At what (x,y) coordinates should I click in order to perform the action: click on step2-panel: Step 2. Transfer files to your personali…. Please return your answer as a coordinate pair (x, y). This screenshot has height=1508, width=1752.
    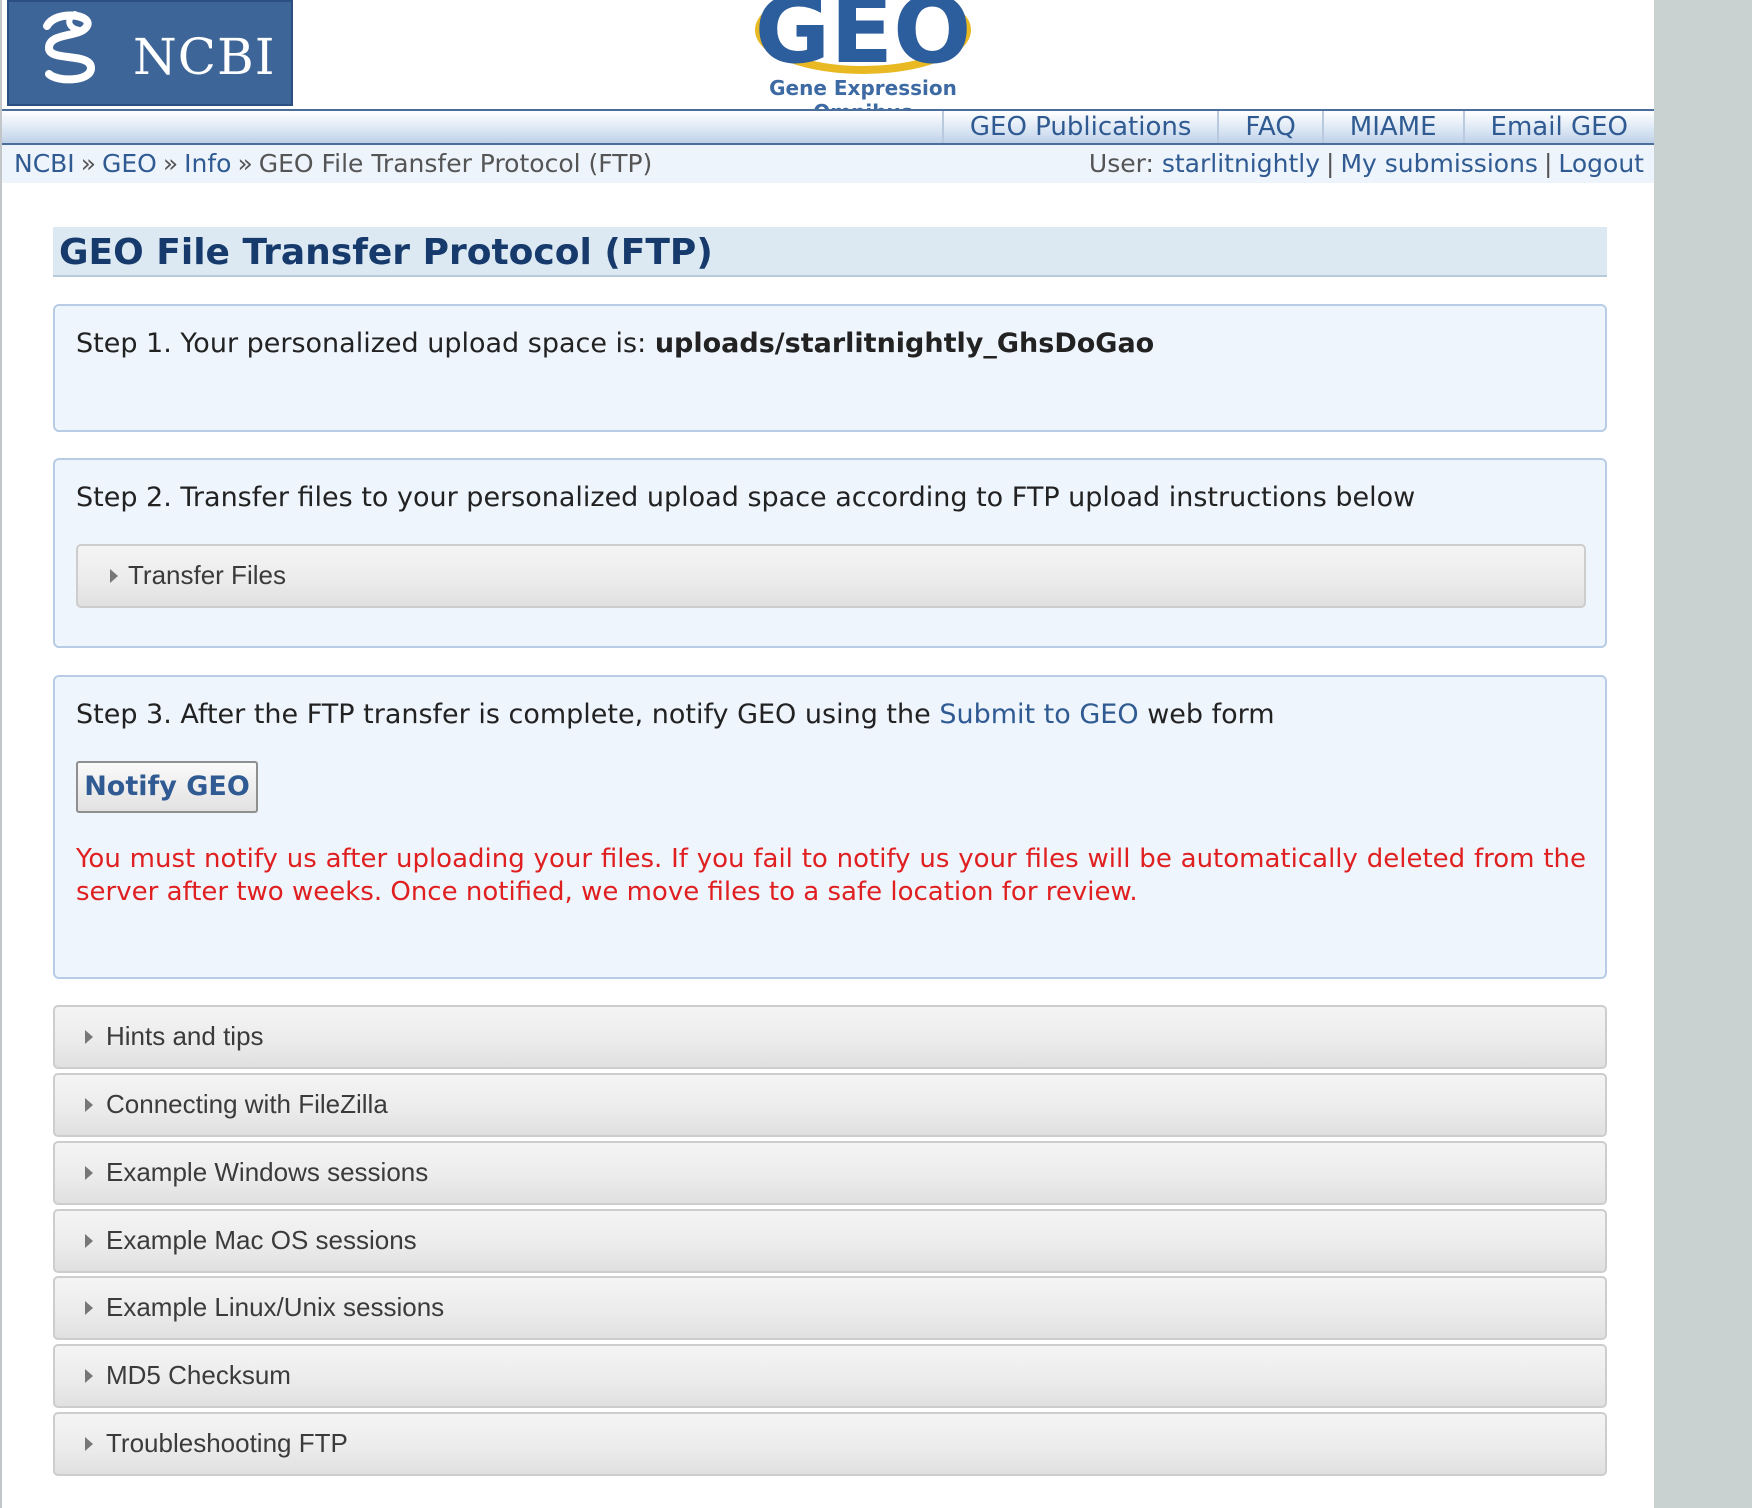
    Looking at the image, I should click on (830, 553).